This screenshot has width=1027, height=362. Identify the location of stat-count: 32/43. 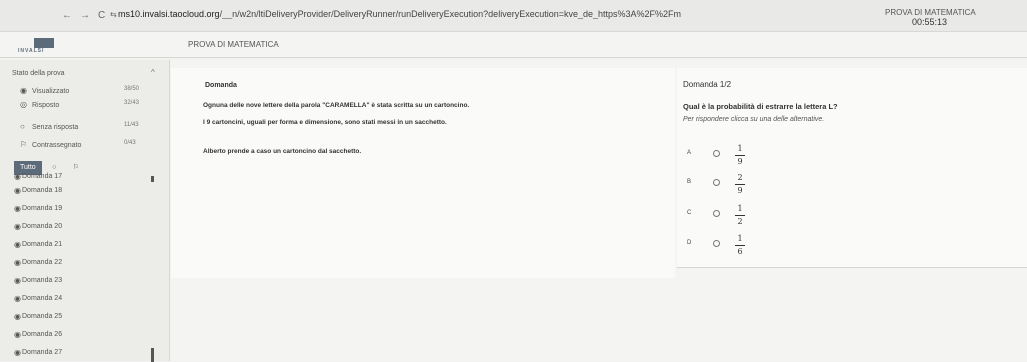
(132, 103).